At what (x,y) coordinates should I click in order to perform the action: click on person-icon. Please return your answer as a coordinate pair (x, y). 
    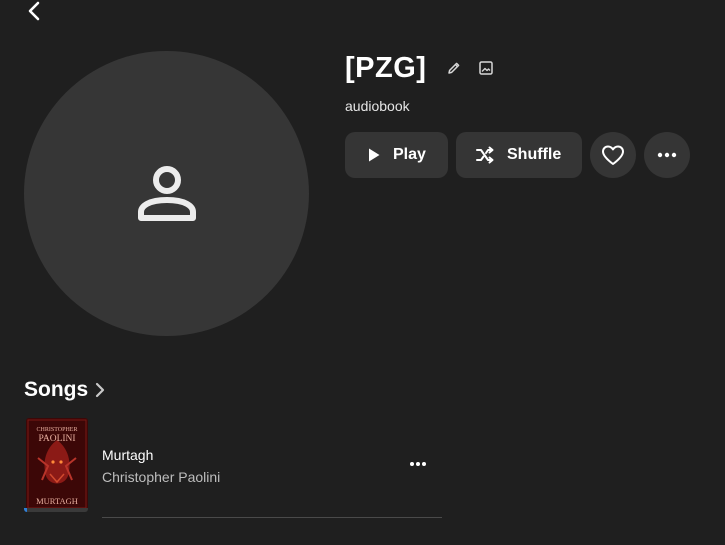
    Looking at the image, I should click on (166, 193).